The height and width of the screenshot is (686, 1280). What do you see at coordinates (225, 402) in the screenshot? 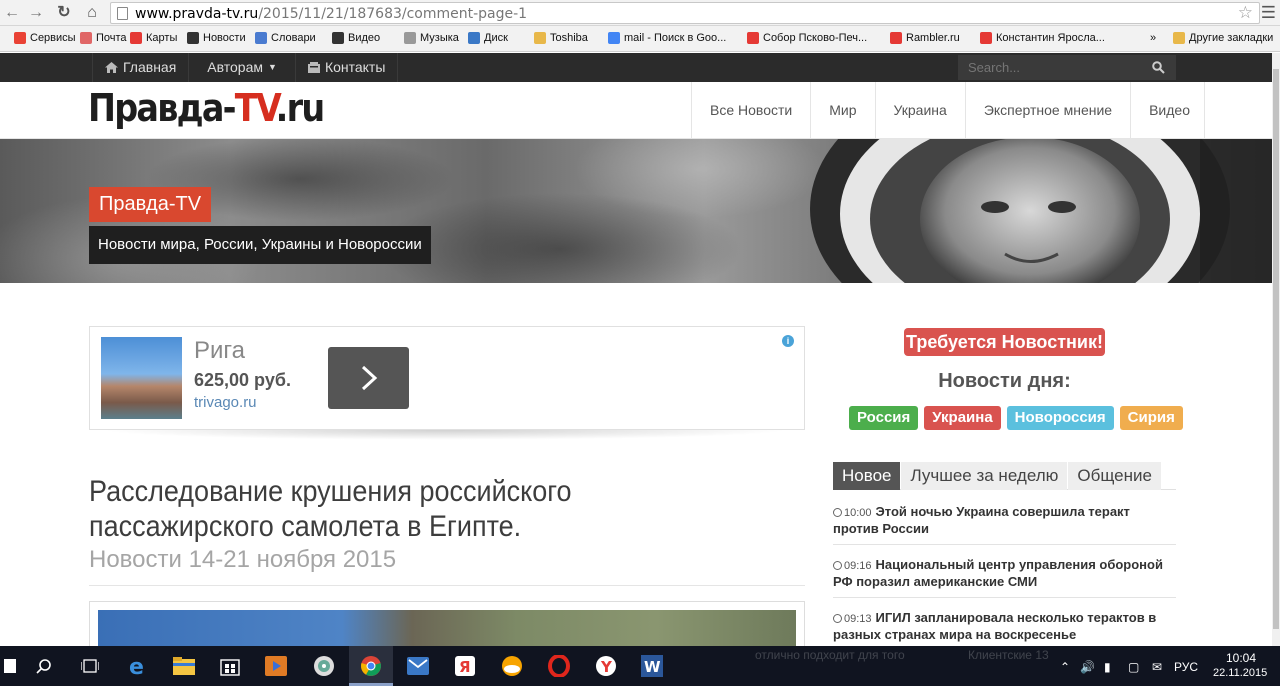
I see `ad-site: trivago.ru` at bounding box center [225, 402].